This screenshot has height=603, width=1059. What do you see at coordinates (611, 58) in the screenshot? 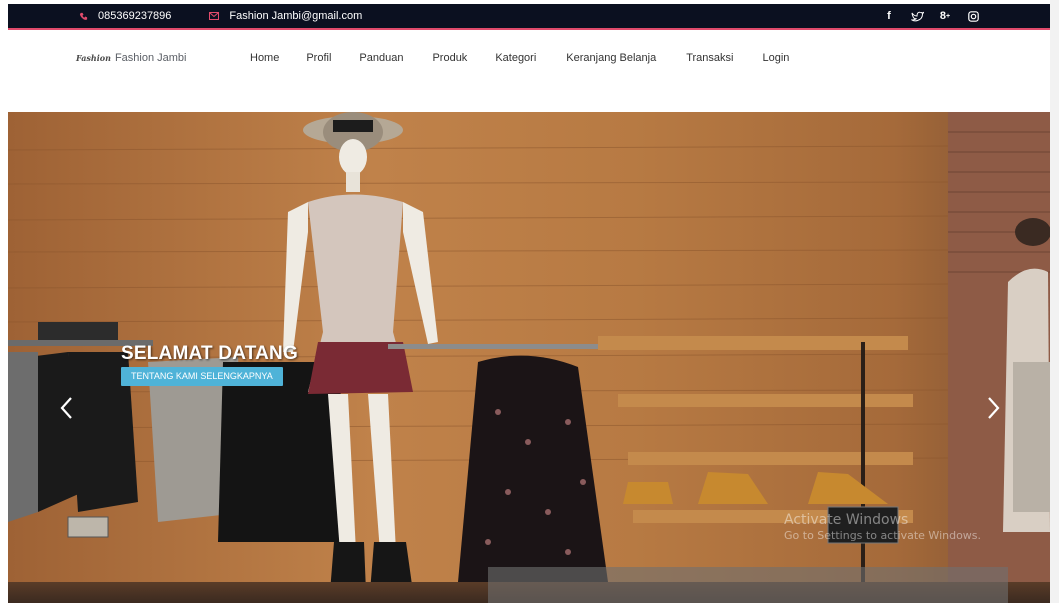
I see `nav-keranjang-belanja: Keranjang Belanja` at bounding box center [611, 58].